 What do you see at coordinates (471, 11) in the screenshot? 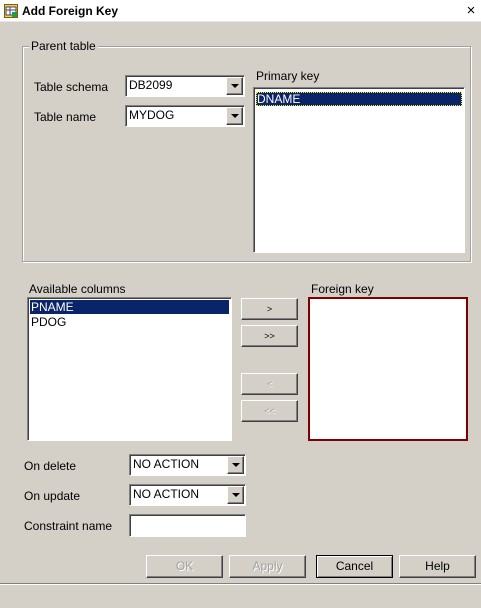
I see `close-icon: ×` at bounding box center [471, 11].